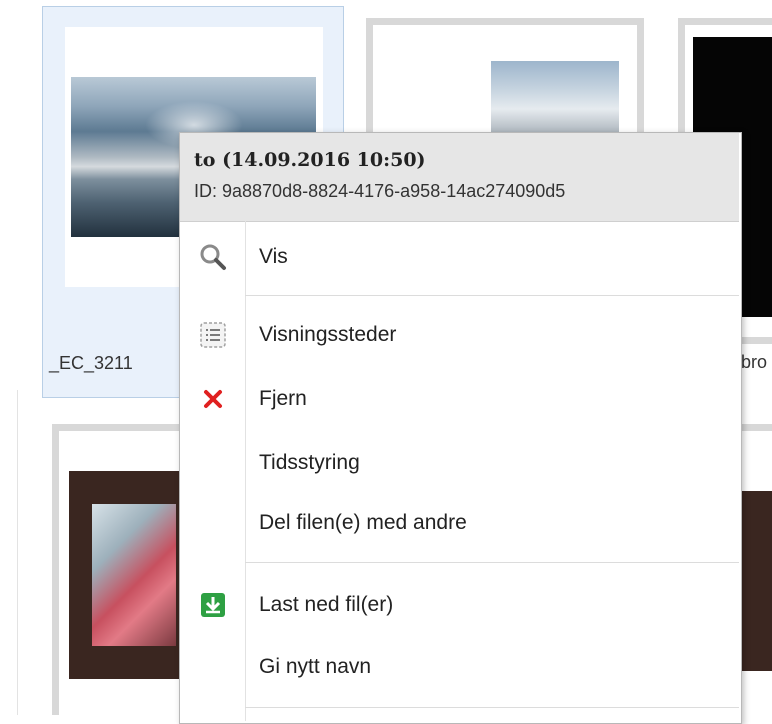 The image size is (772, 724). I want to click on left-gutter, so click(9, 552).